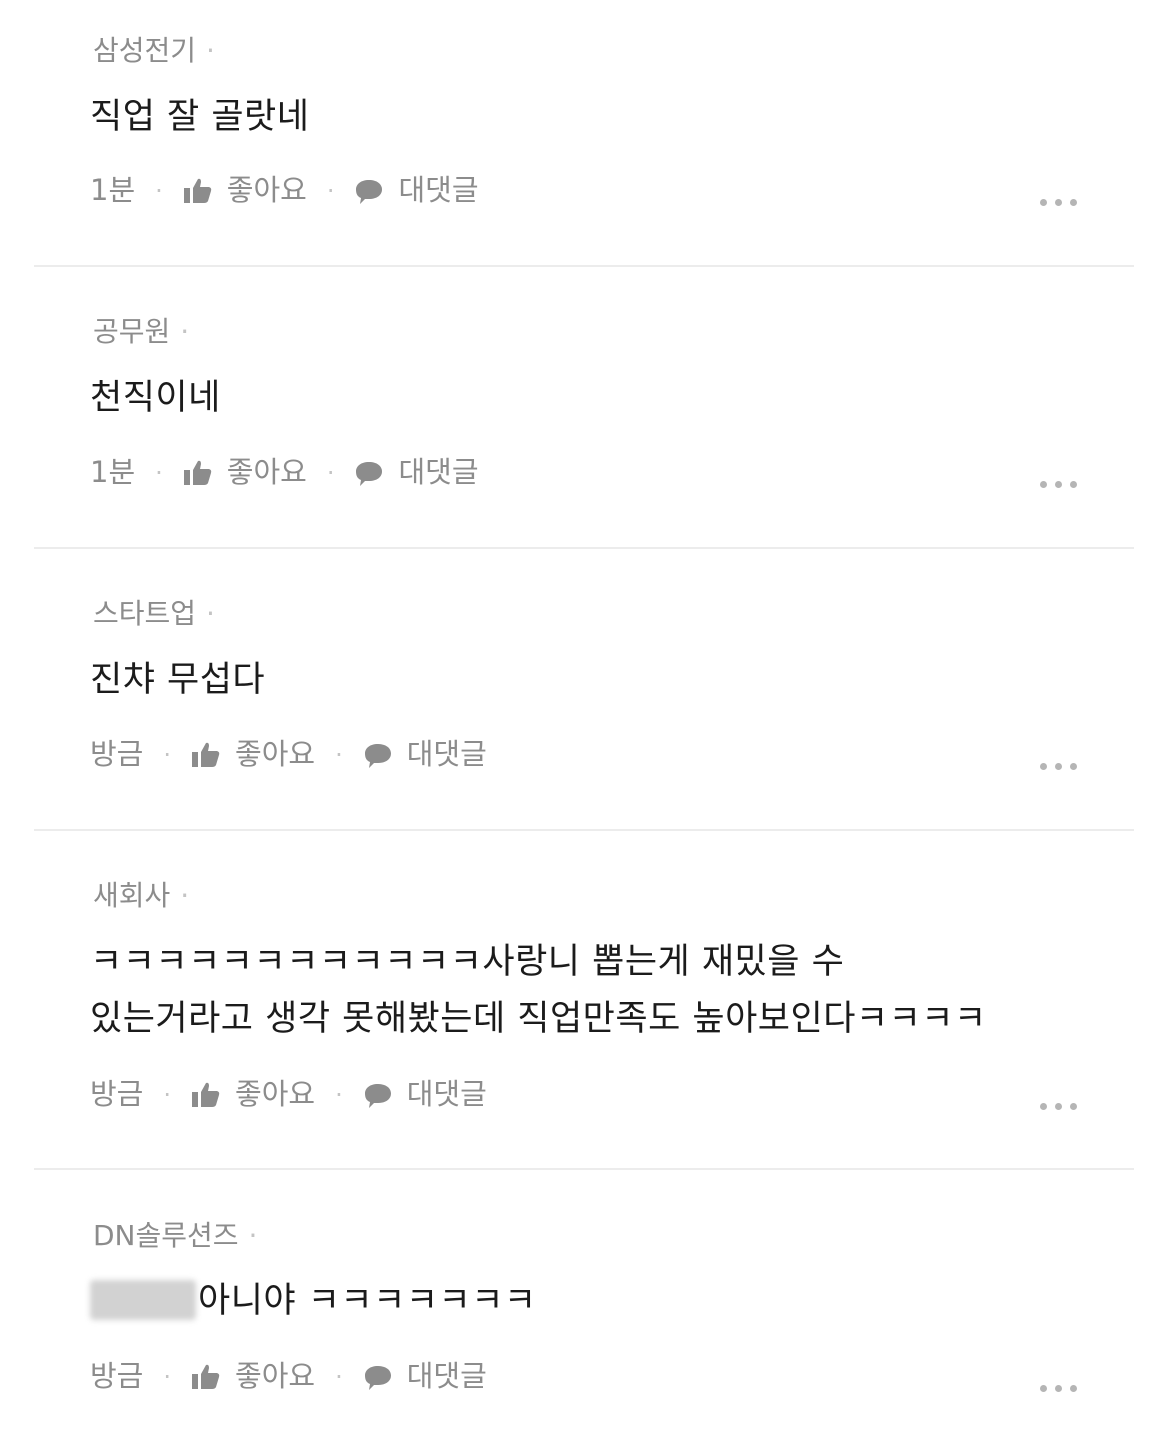 The height and width of the screenshot is (1449, 1170). I want to click on comment-text: 진챠 무섭다, so click(177, 680).